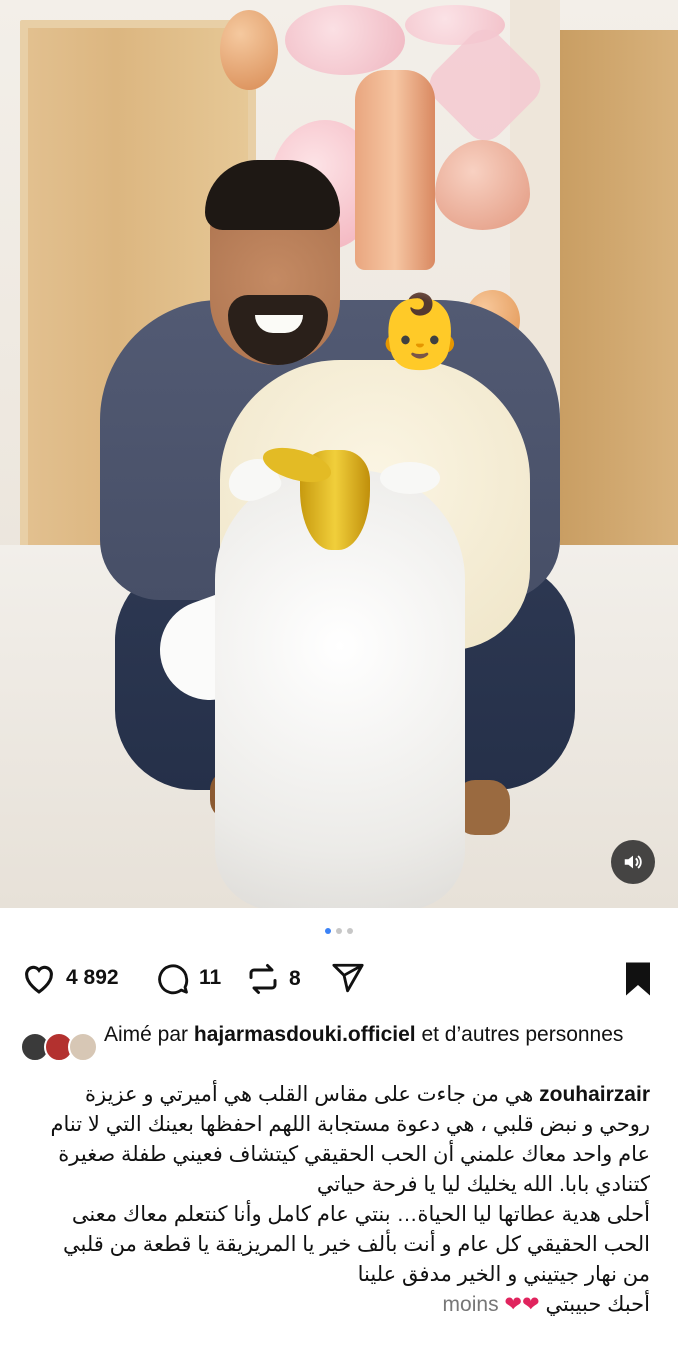 This screenshot has height=1345, width=678. I want to click on avatar, so click(83, 1047).